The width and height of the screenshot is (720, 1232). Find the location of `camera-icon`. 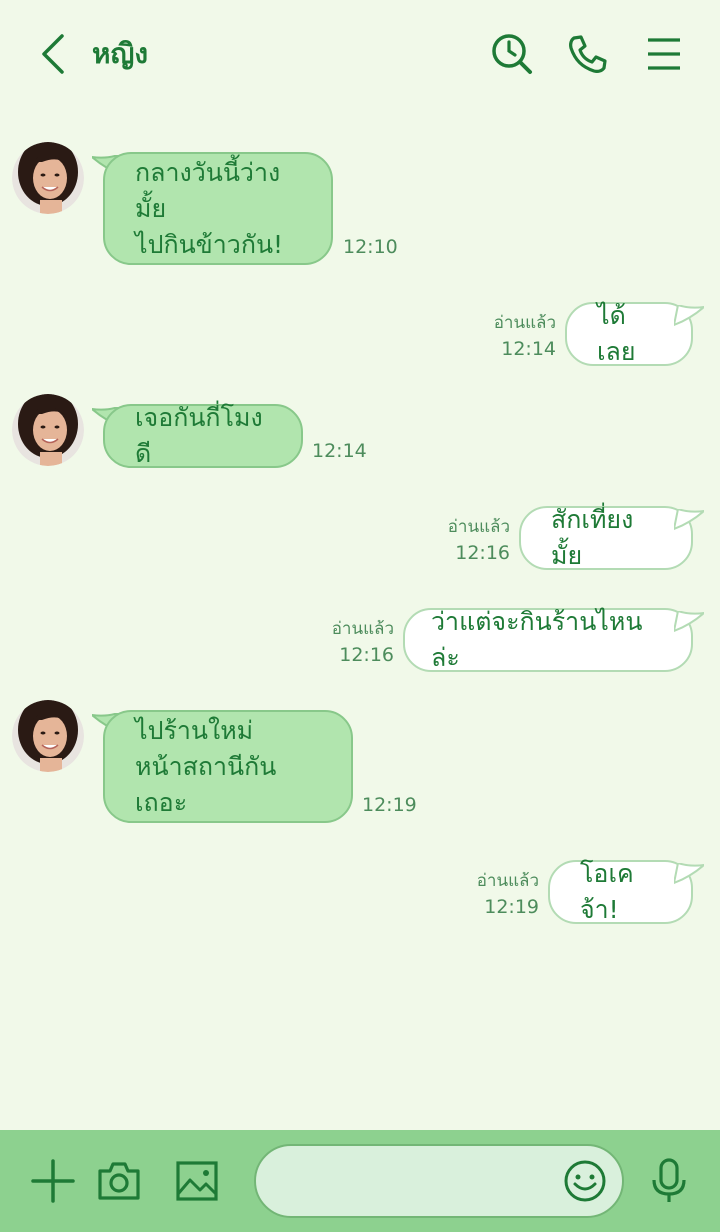

camera-icon is located at coordinates (119, 1181).